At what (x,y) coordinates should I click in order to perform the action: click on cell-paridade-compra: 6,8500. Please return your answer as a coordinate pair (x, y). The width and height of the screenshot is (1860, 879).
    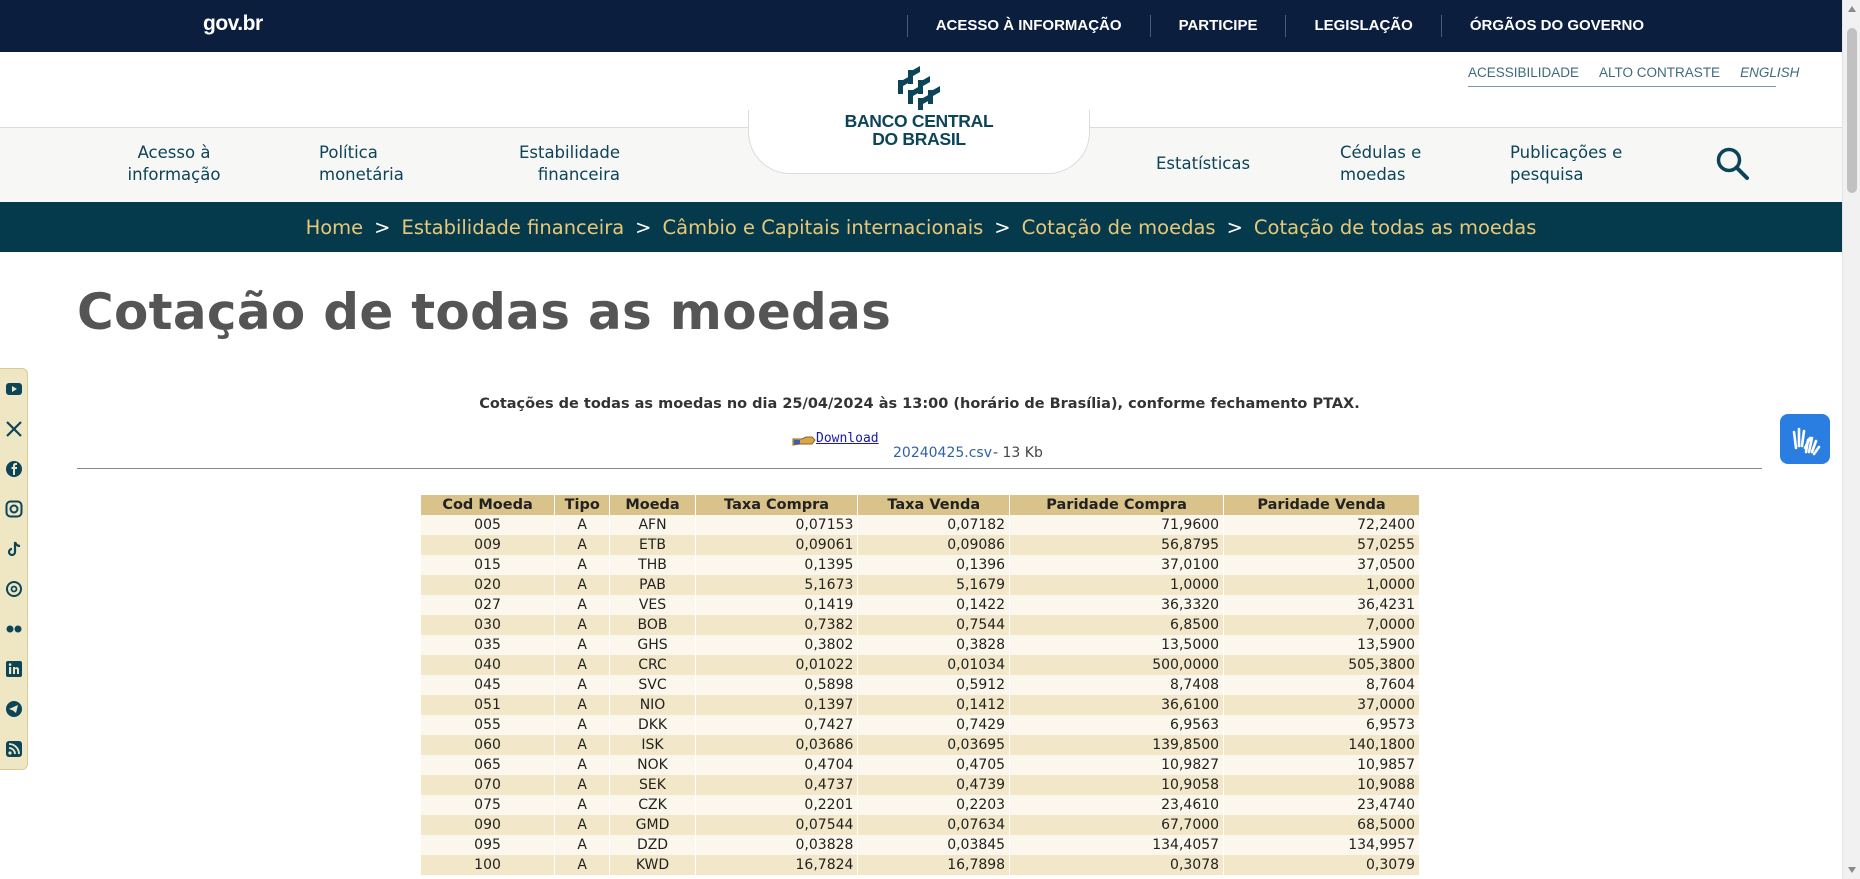
    Looking at the image, I should click on (1117, 625).